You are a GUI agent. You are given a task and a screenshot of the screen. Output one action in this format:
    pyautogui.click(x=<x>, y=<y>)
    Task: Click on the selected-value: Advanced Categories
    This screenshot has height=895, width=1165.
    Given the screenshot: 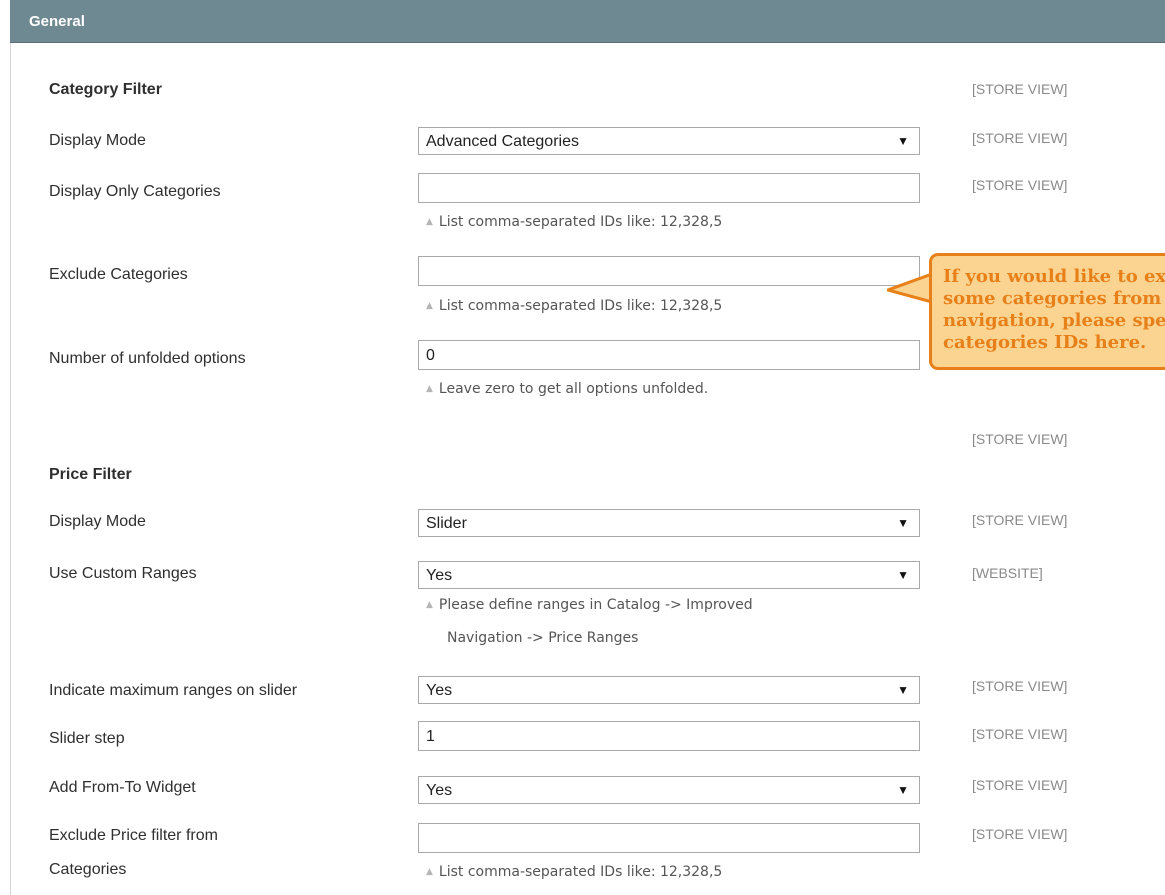 What is the action you would take?
    pyautogui.click(x=502, y=141)
    